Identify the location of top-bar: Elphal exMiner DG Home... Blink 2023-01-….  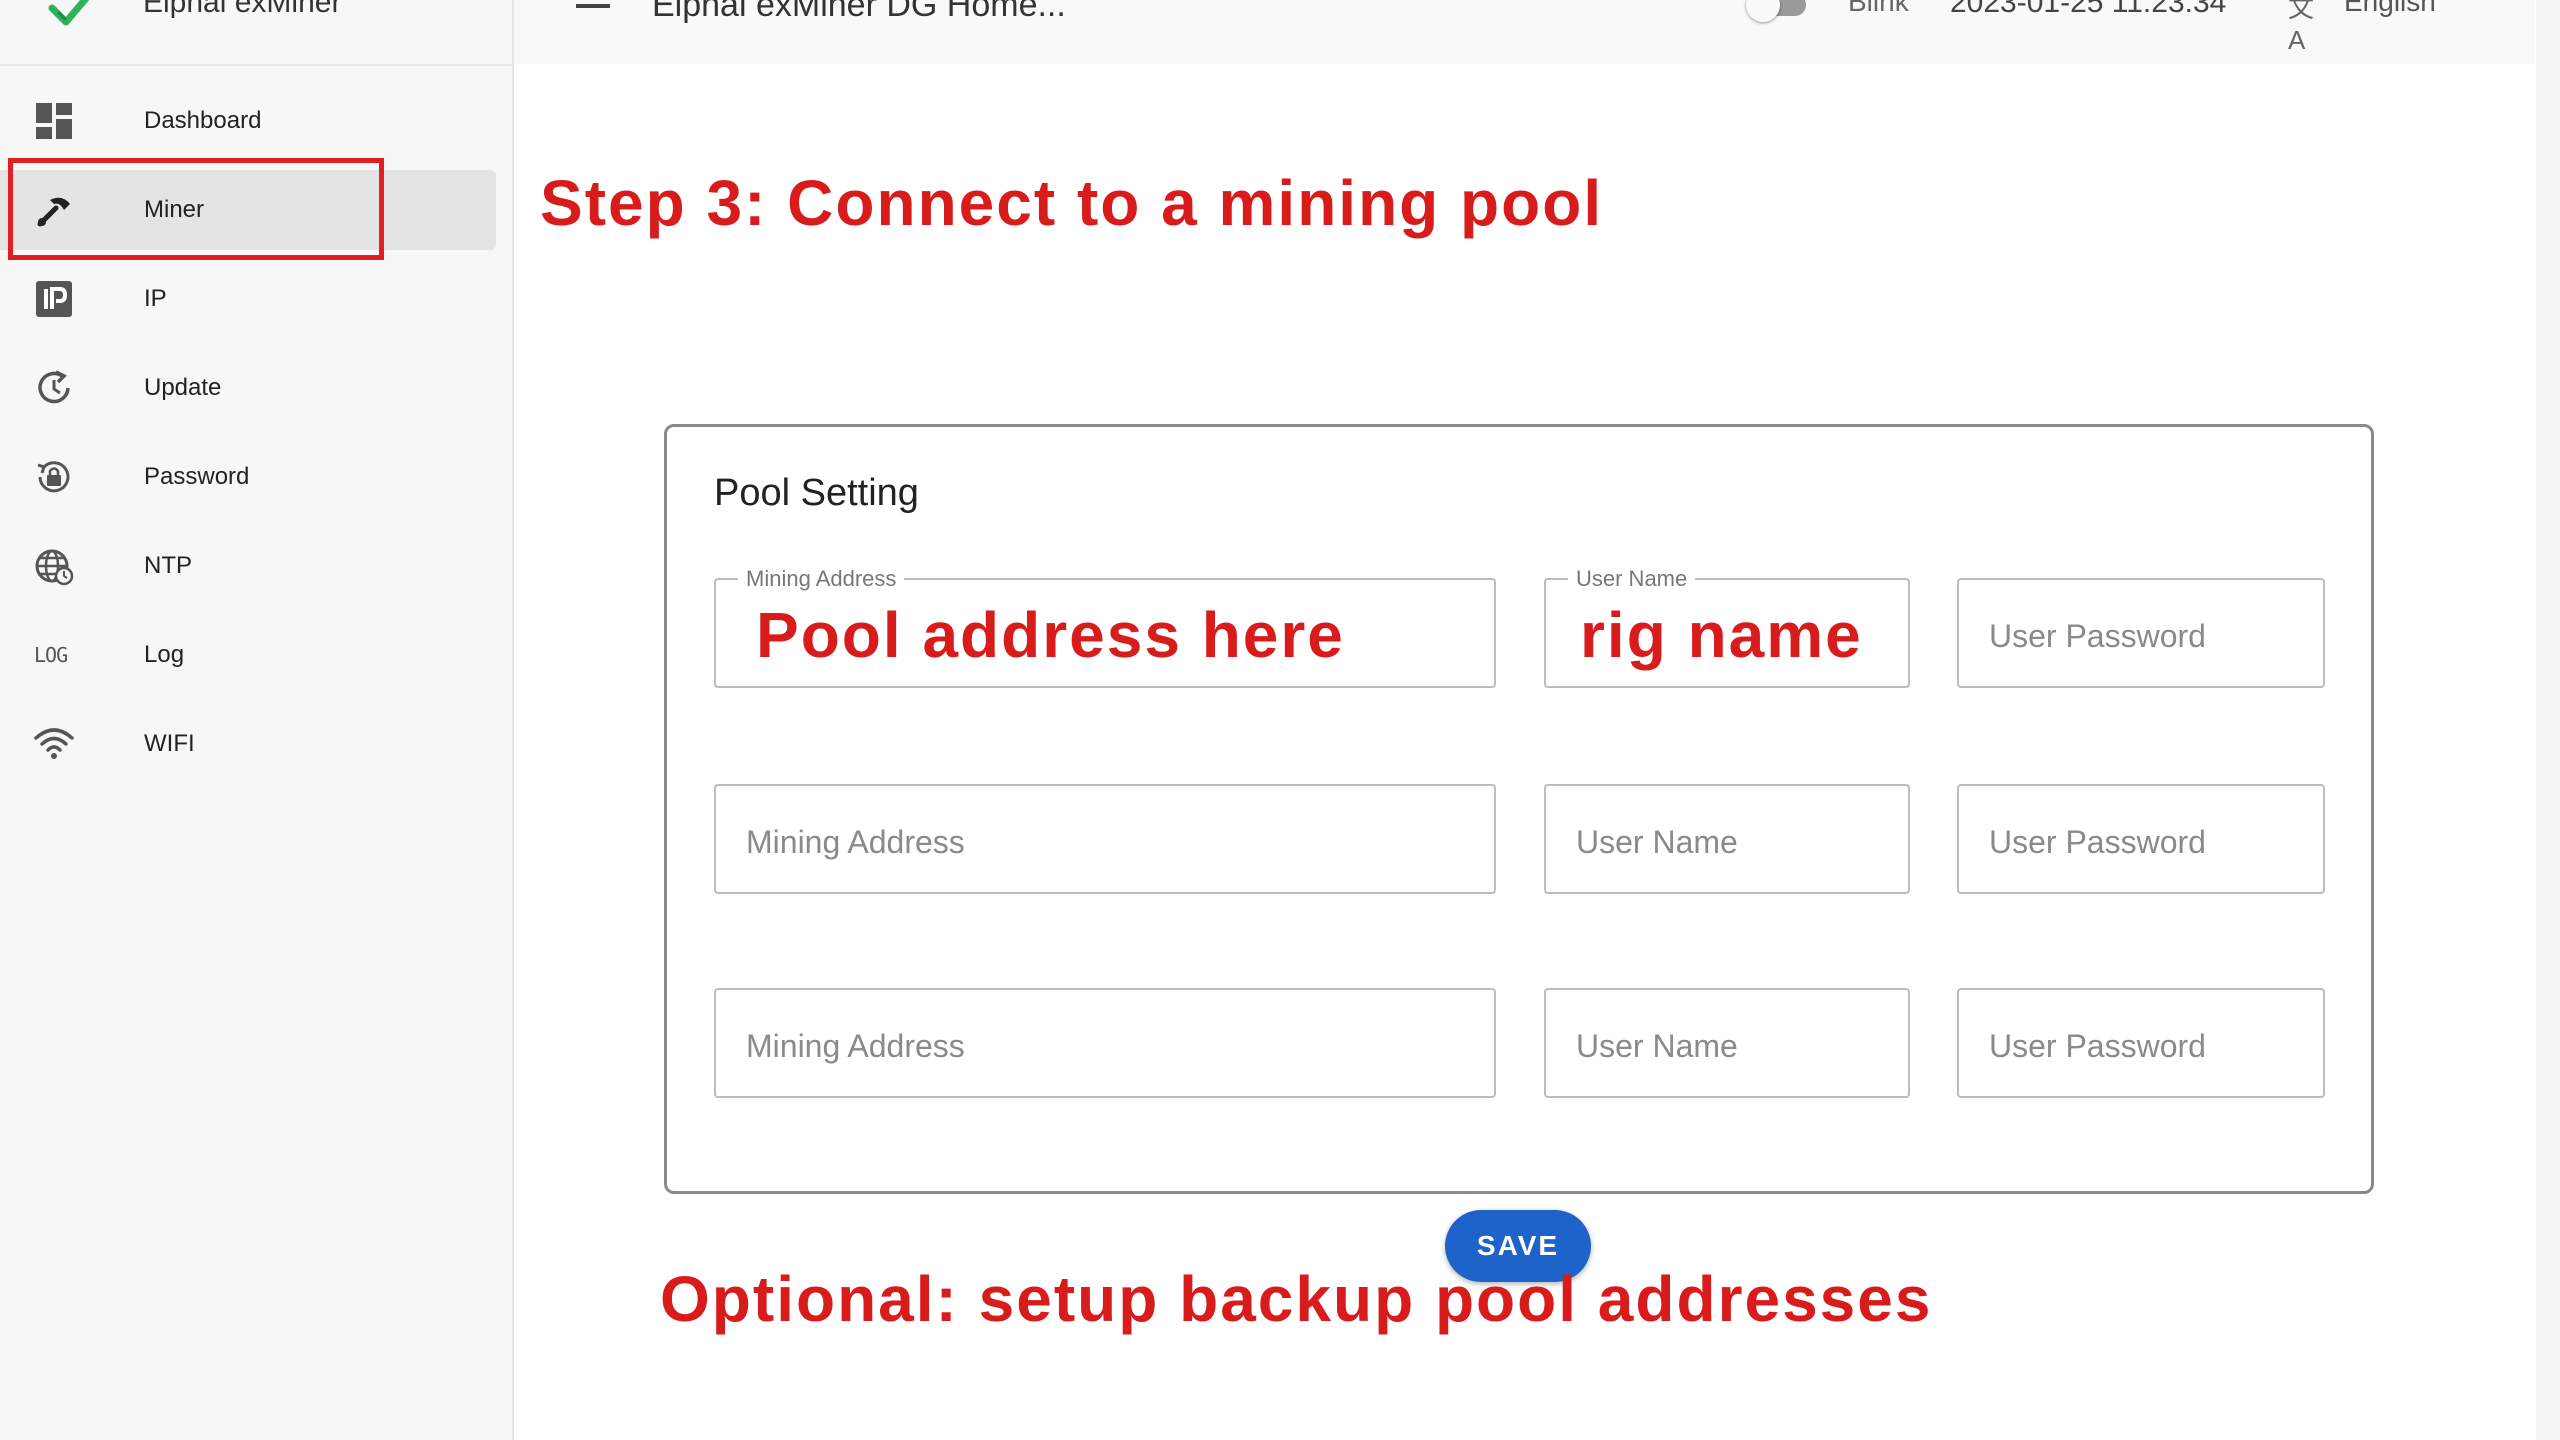
(1524, 32).